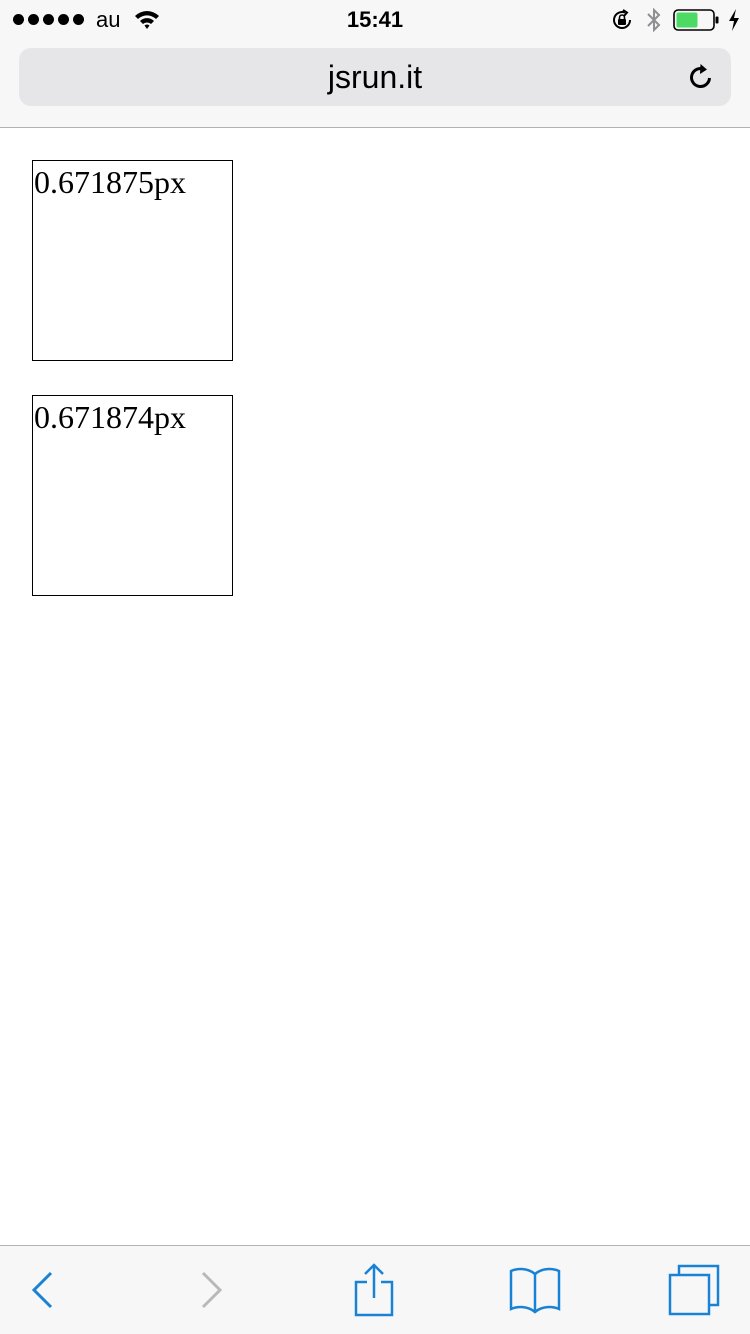  I want to click on status-bar: au 15:41, so click(375, 20).